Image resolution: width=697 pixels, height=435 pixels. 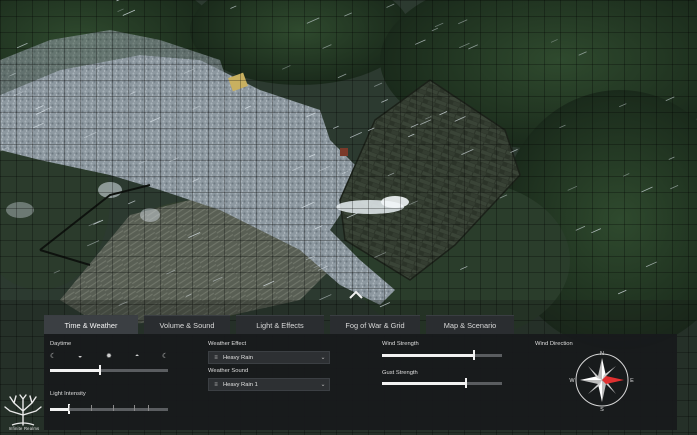 I want to click on wind-direction-compass: N S E W, so click(x=602, y=380).